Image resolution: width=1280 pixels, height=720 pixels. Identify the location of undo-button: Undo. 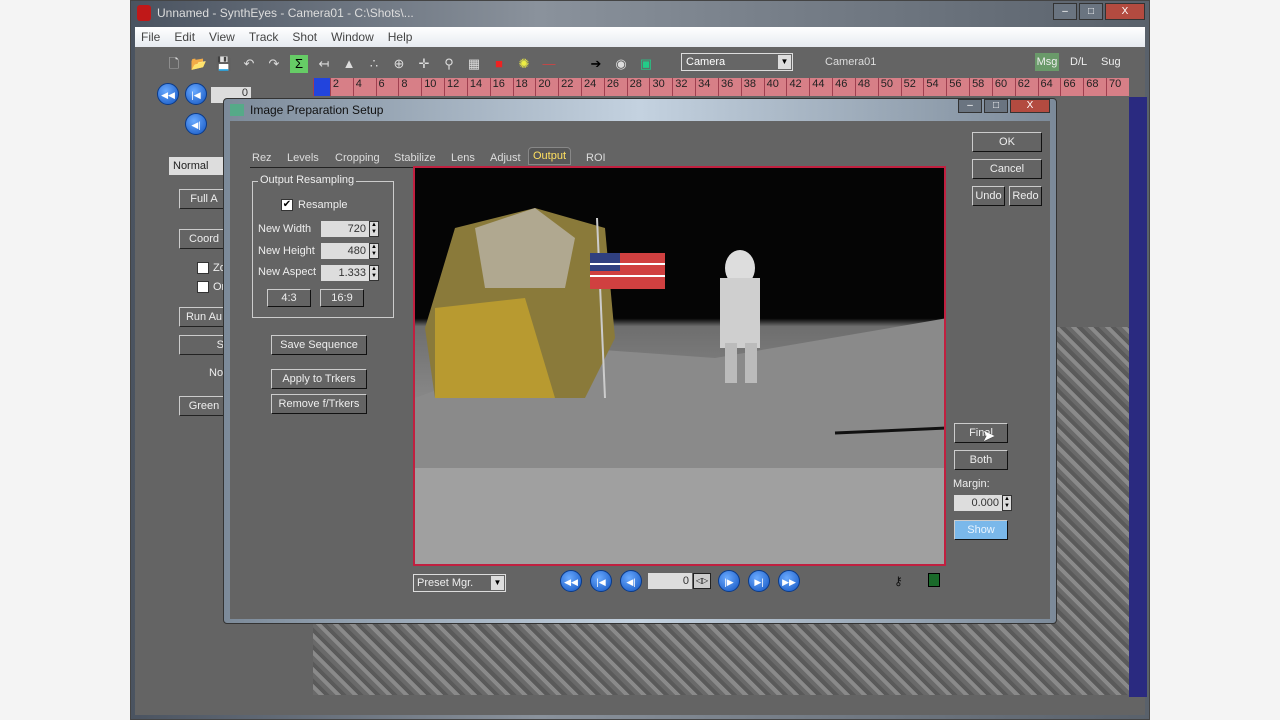
(988, 196).